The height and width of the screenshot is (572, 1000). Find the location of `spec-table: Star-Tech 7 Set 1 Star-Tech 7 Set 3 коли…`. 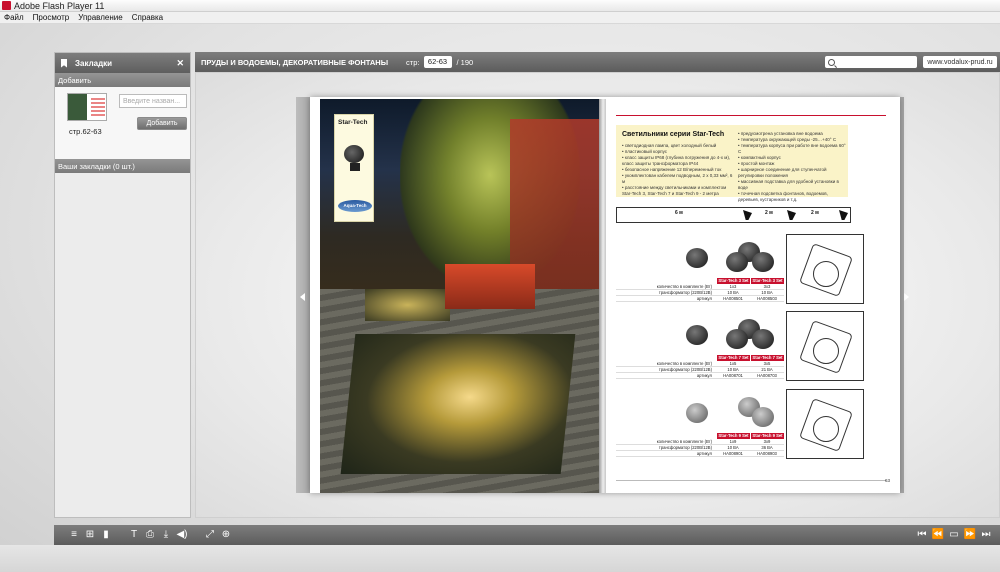

spec-table: Star-Tech 7 Set 1 Star-Tech 7 Set 3 коли… is located at coordinates (700, 367).